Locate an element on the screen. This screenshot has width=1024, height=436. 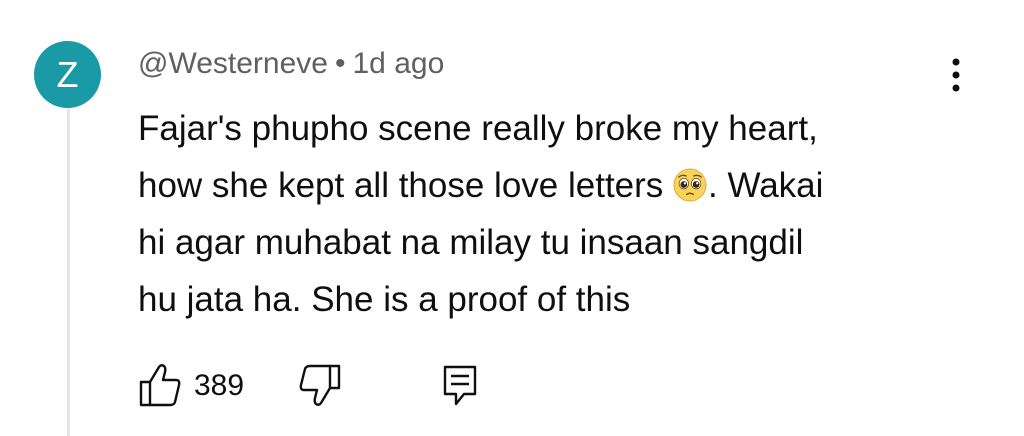
thread-line is located at coordinates (68, 272).